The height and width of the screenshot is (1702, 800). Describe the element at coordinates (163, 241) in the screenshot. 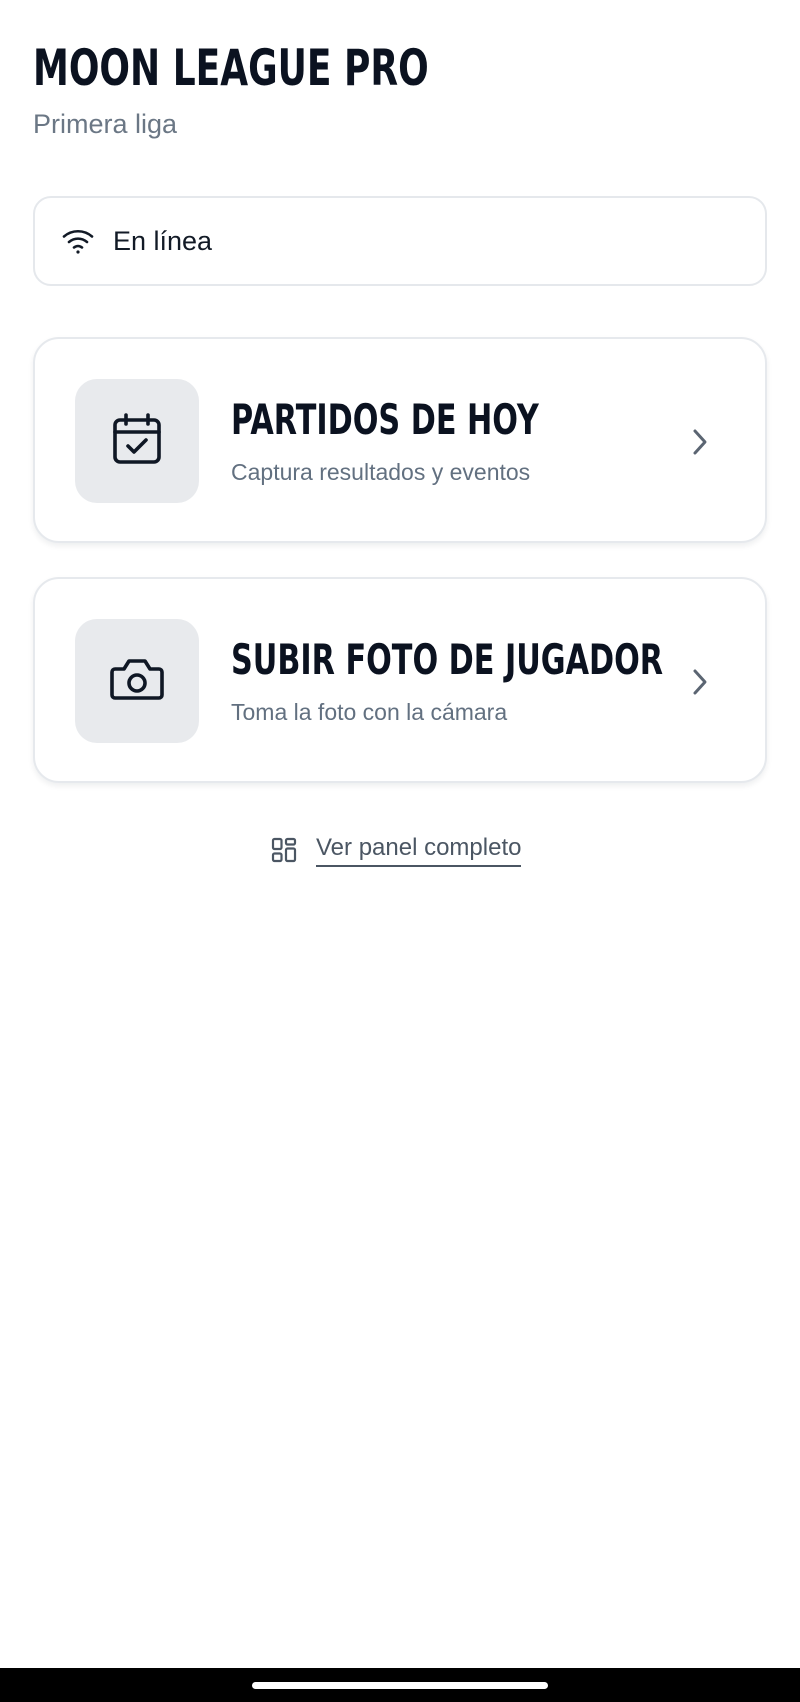

I see `connection-status-text: En línea` at that location.